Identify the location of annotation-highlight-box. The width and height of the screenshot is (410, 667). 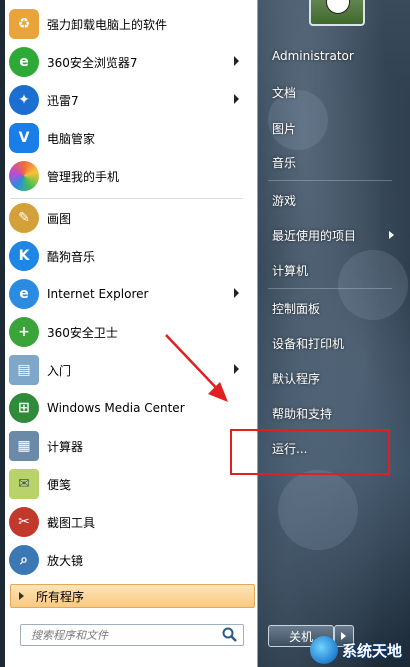
(310, 452).